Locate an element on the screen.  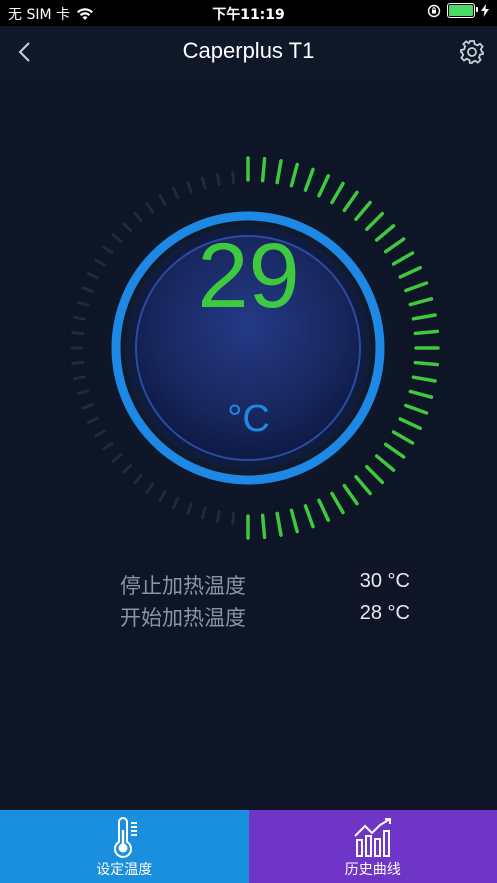
chart-icon is located at coordinates (372, 837).